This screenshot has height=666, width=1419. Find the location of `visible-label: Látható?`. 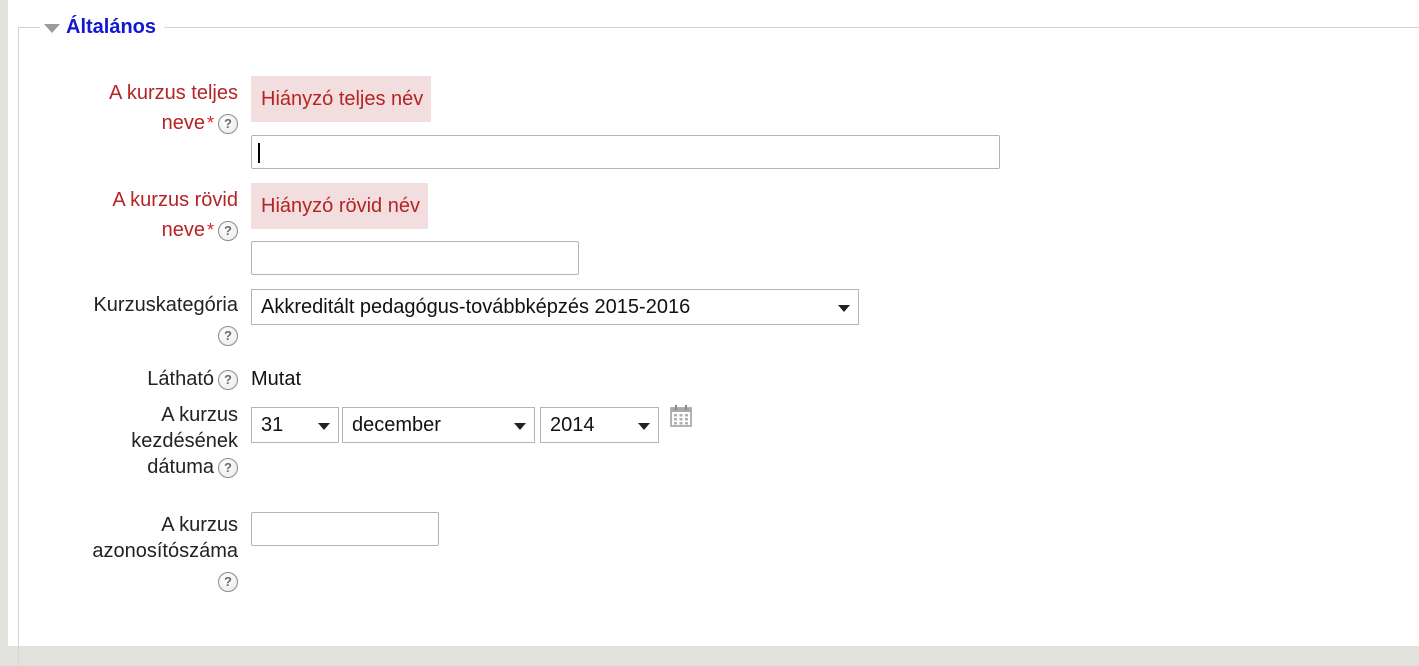

visible-label: Látható? is located at coordinates (143, 379).